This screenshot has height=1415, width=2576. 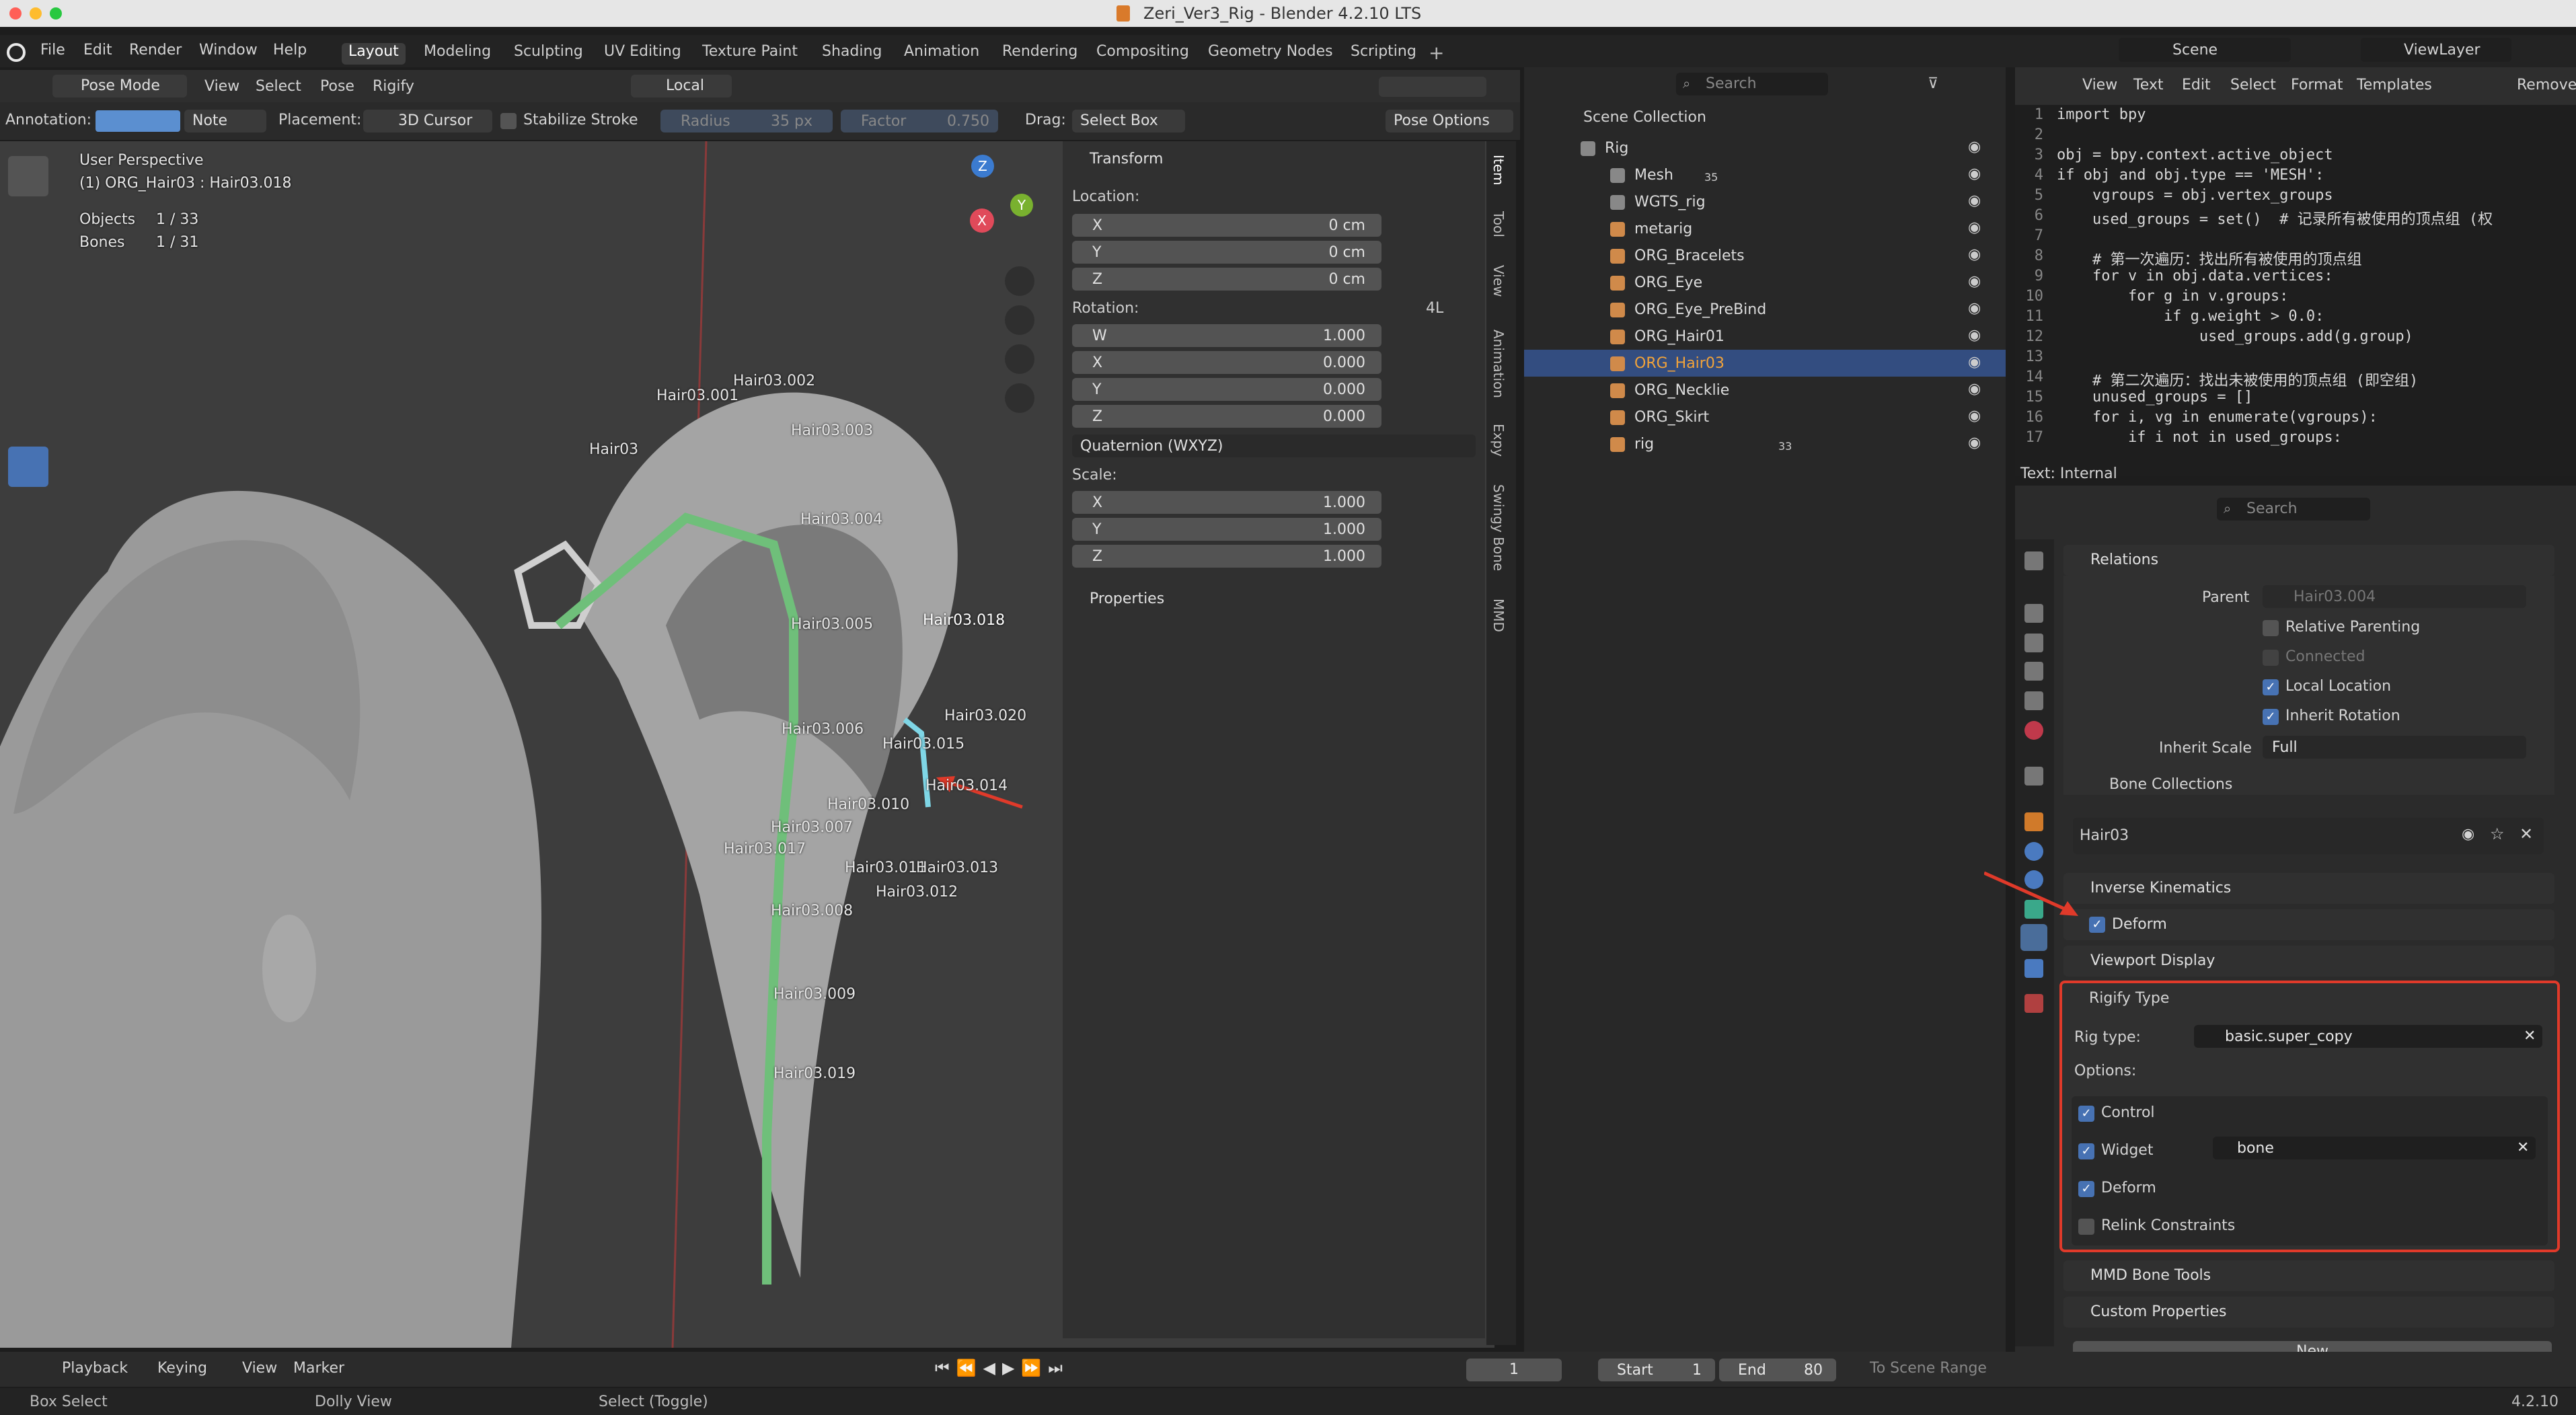 I want to click on tool-rotate, so click(x=28, y=320).